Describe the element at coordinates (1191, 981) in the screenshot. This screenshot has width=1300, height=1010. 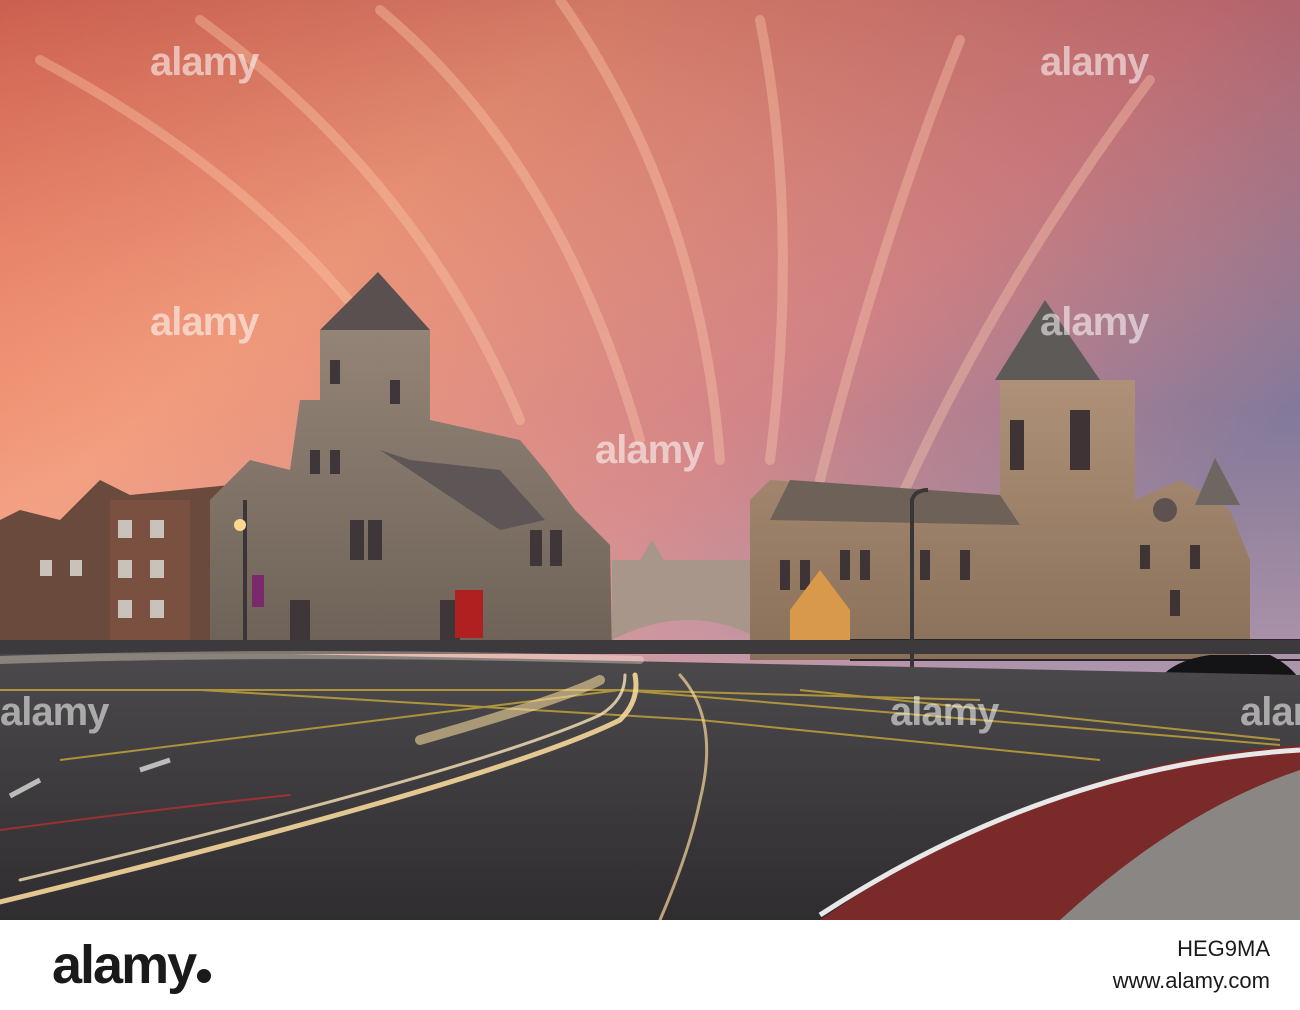
I see `website-url: www.alamy.com` at that location.